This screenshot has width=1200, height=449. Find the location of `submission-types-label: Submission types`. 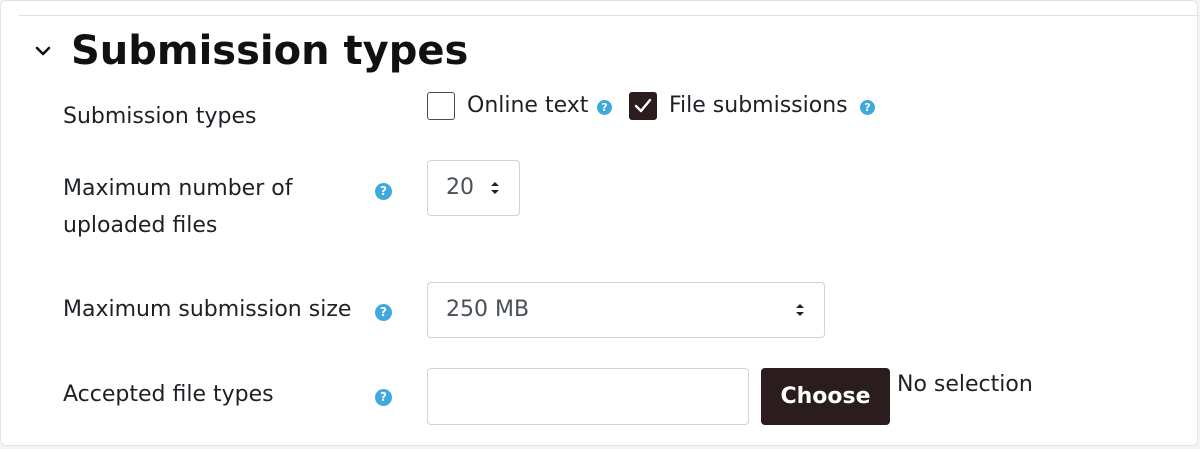

submission-types-label: Submission types is located at coordinates (160, 116).